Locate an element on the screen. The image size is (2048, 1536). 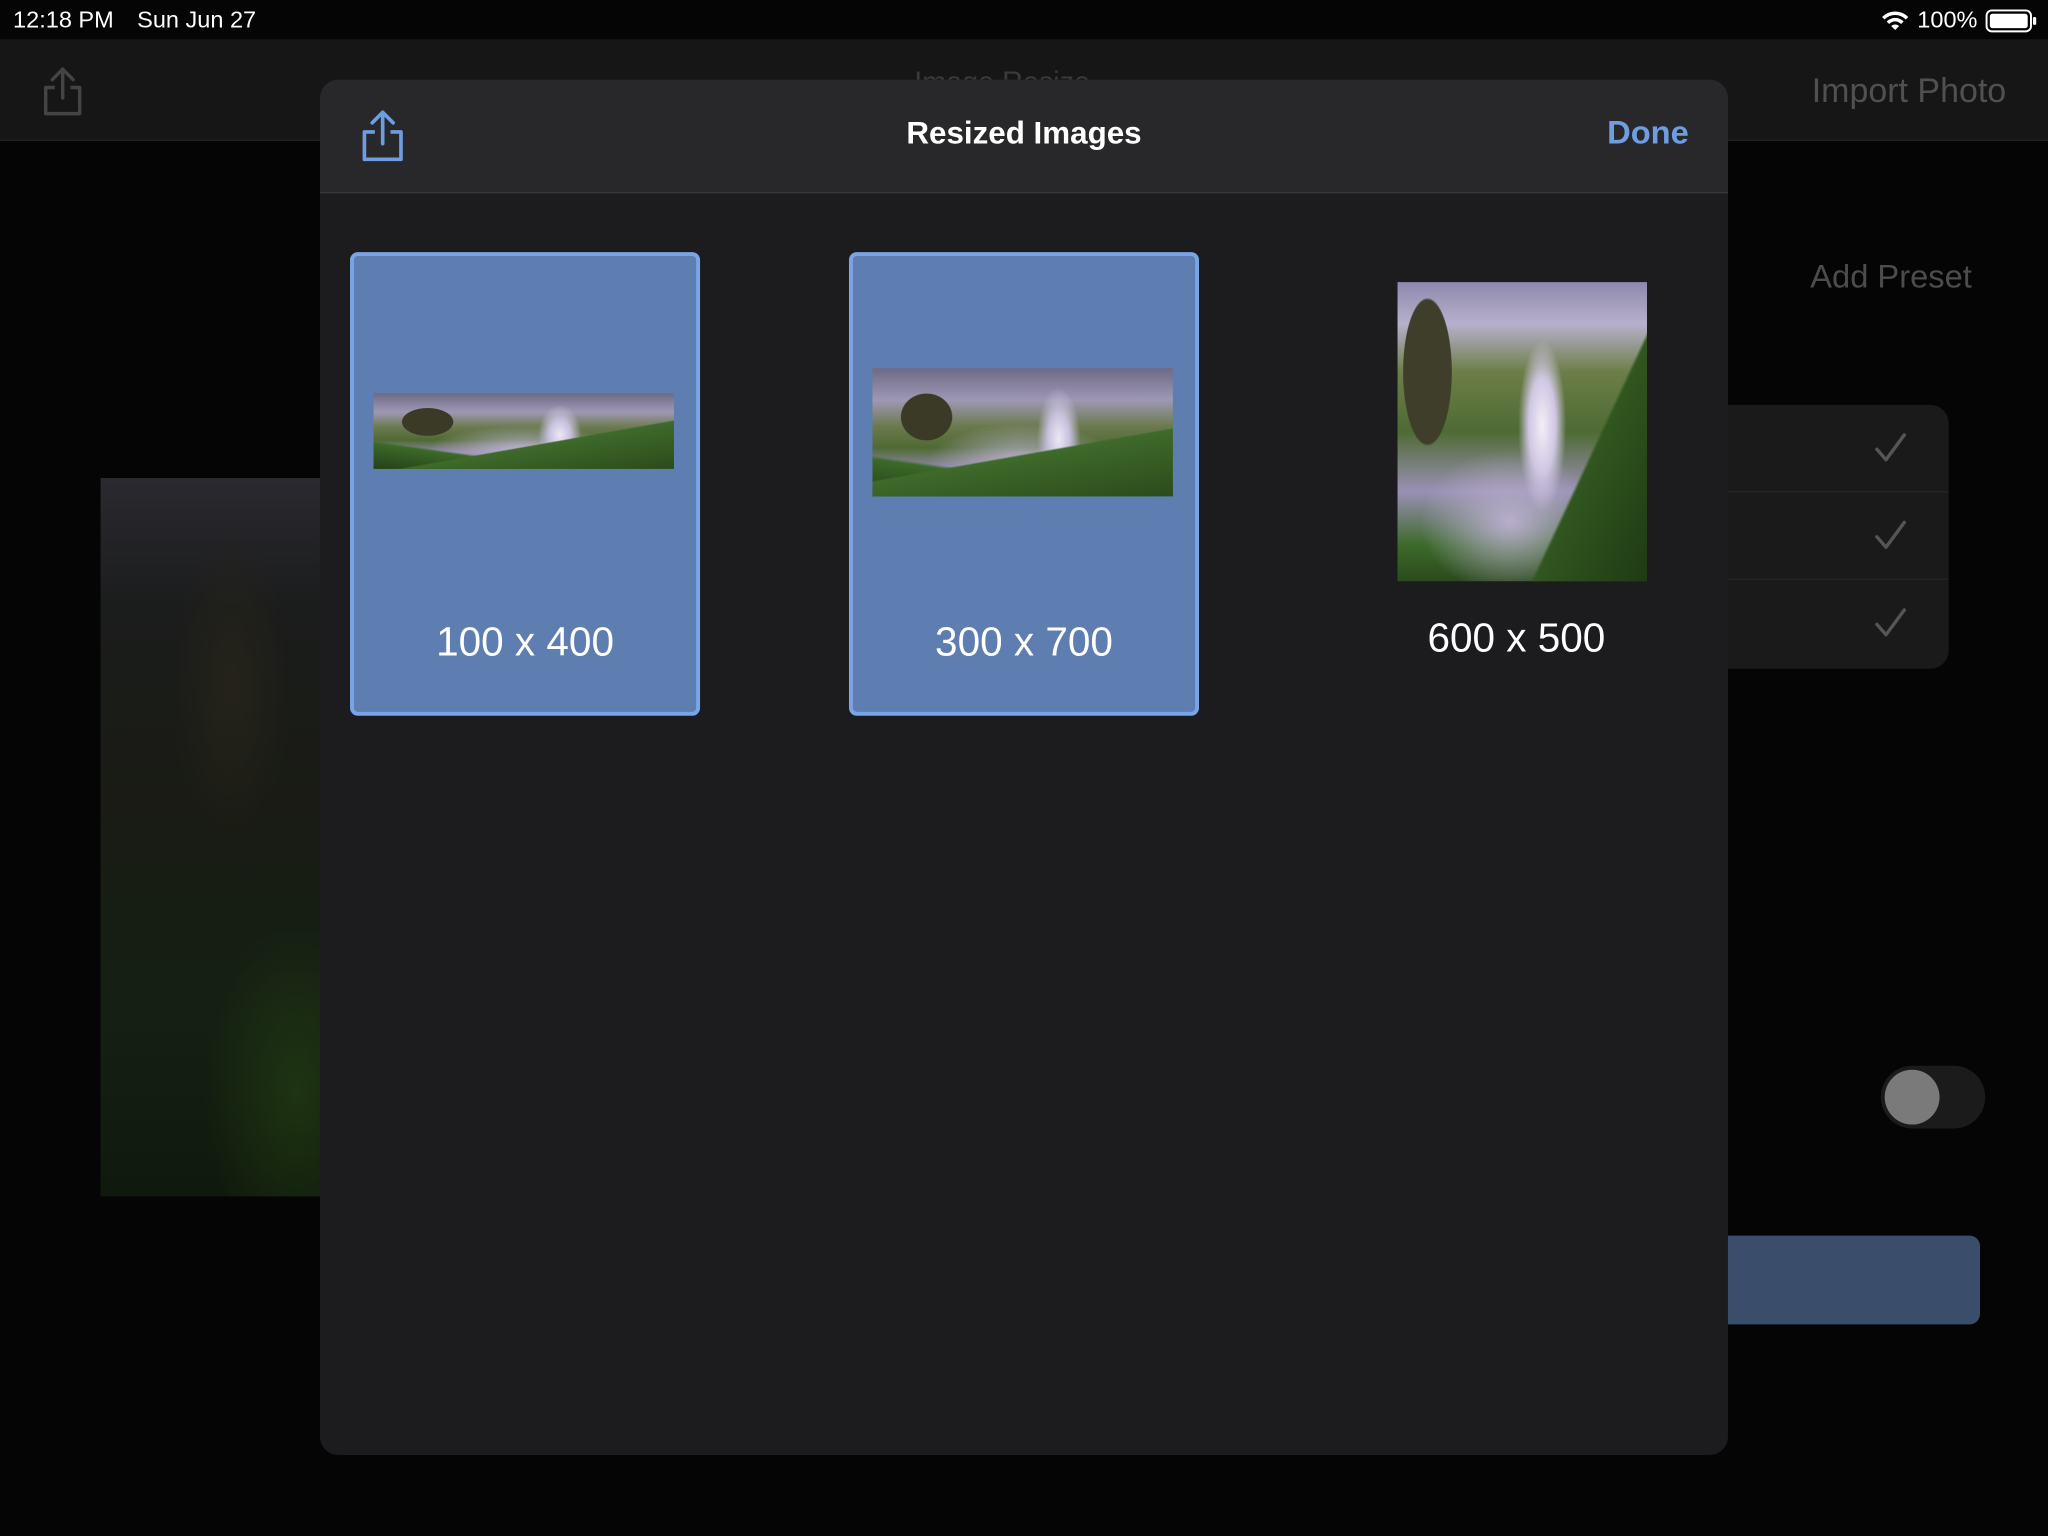
image-size-label: 600 x 500 is located at coordinates (1516, 638).